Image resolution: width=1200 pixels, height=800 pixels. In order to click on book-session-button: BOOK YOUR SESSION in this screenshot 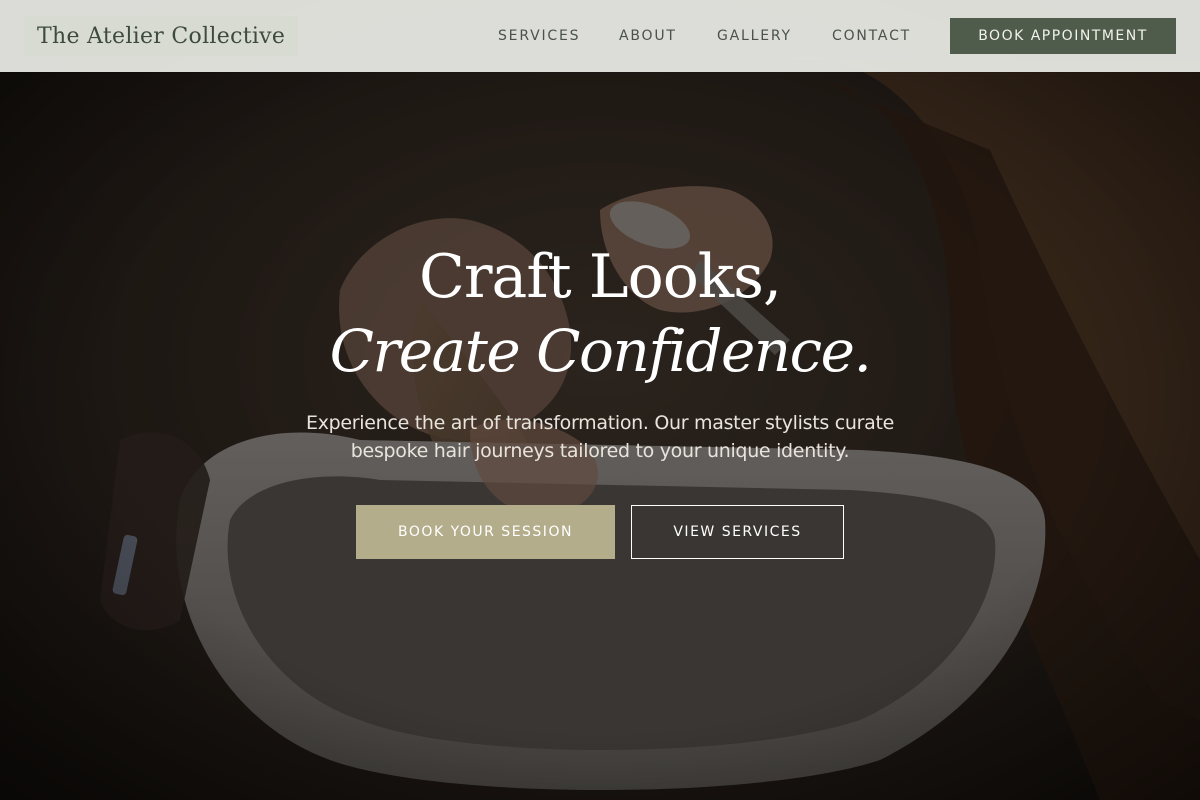, I will do `click(485, 532)`.